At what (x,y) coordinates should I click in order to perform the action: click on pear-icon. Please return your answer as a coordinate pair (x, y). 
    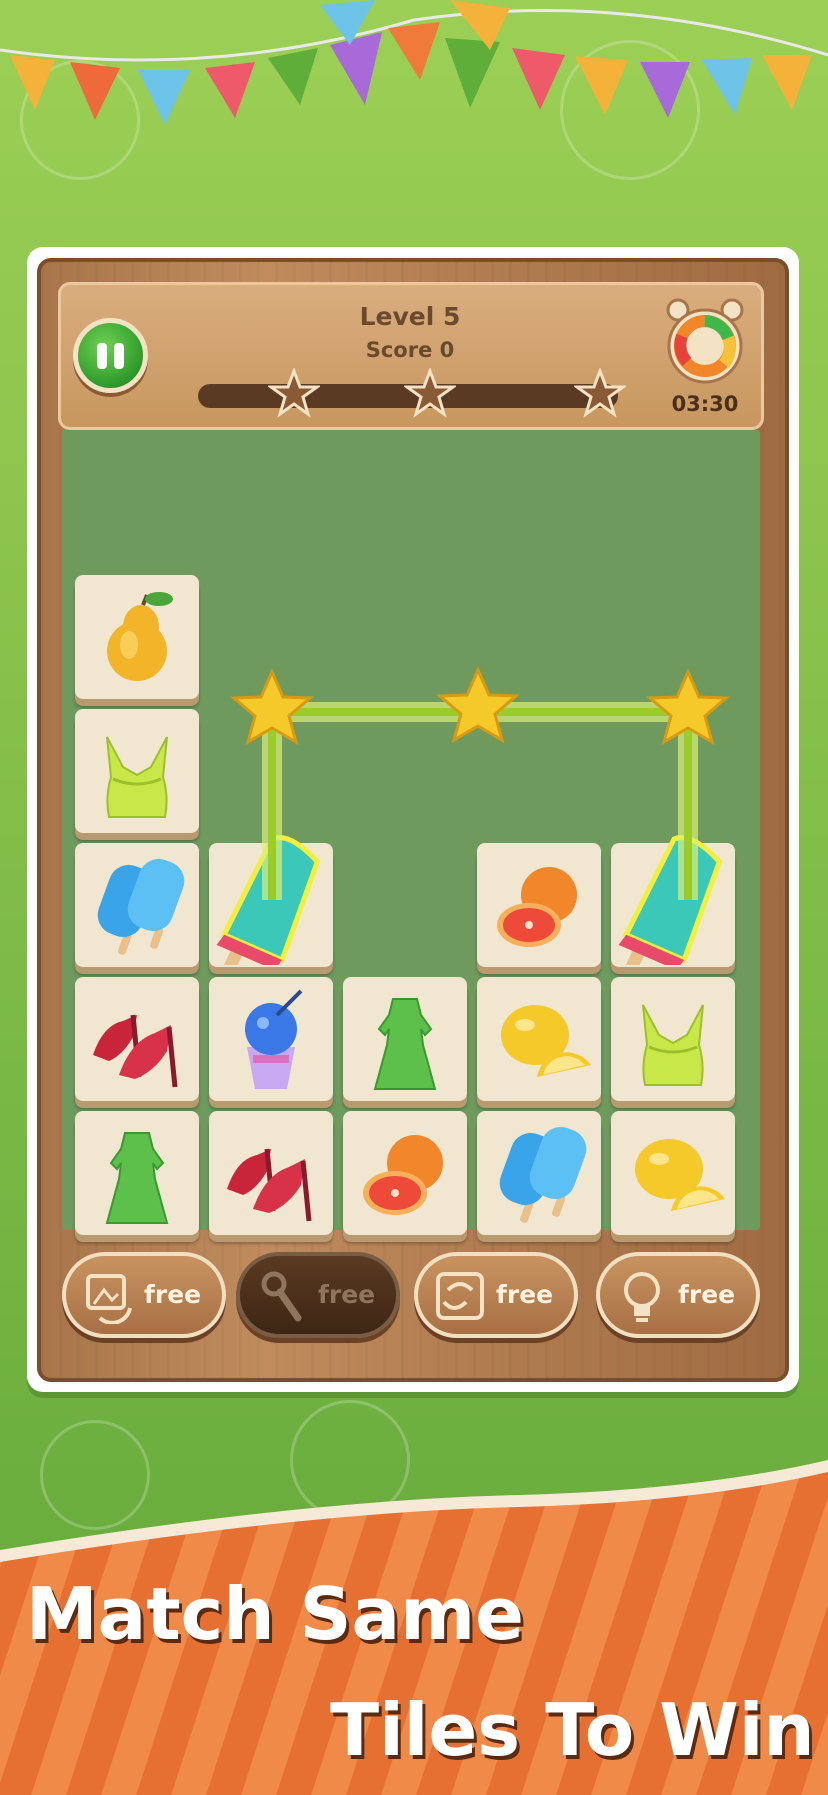
    Looking at the image, I should click on (140, 636).